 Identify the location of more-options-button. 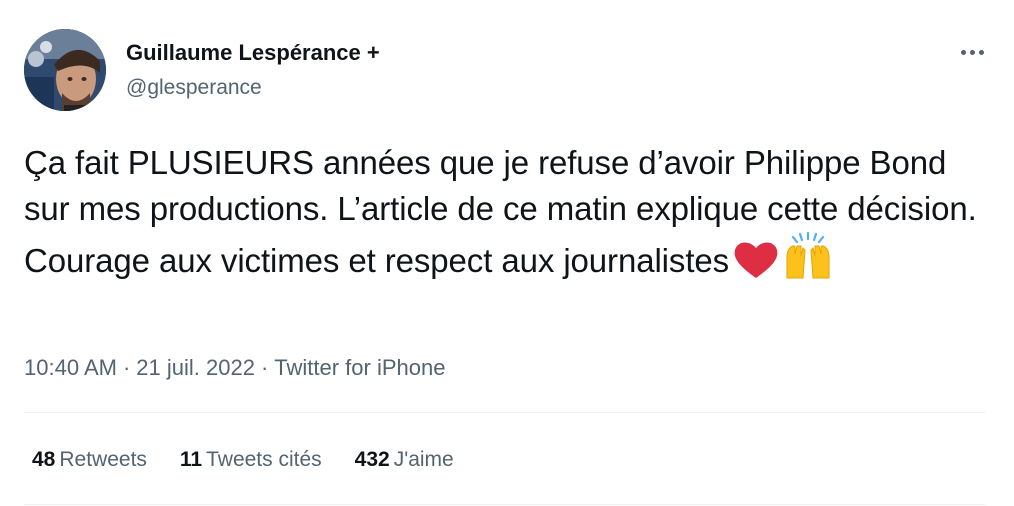
(972, 52).